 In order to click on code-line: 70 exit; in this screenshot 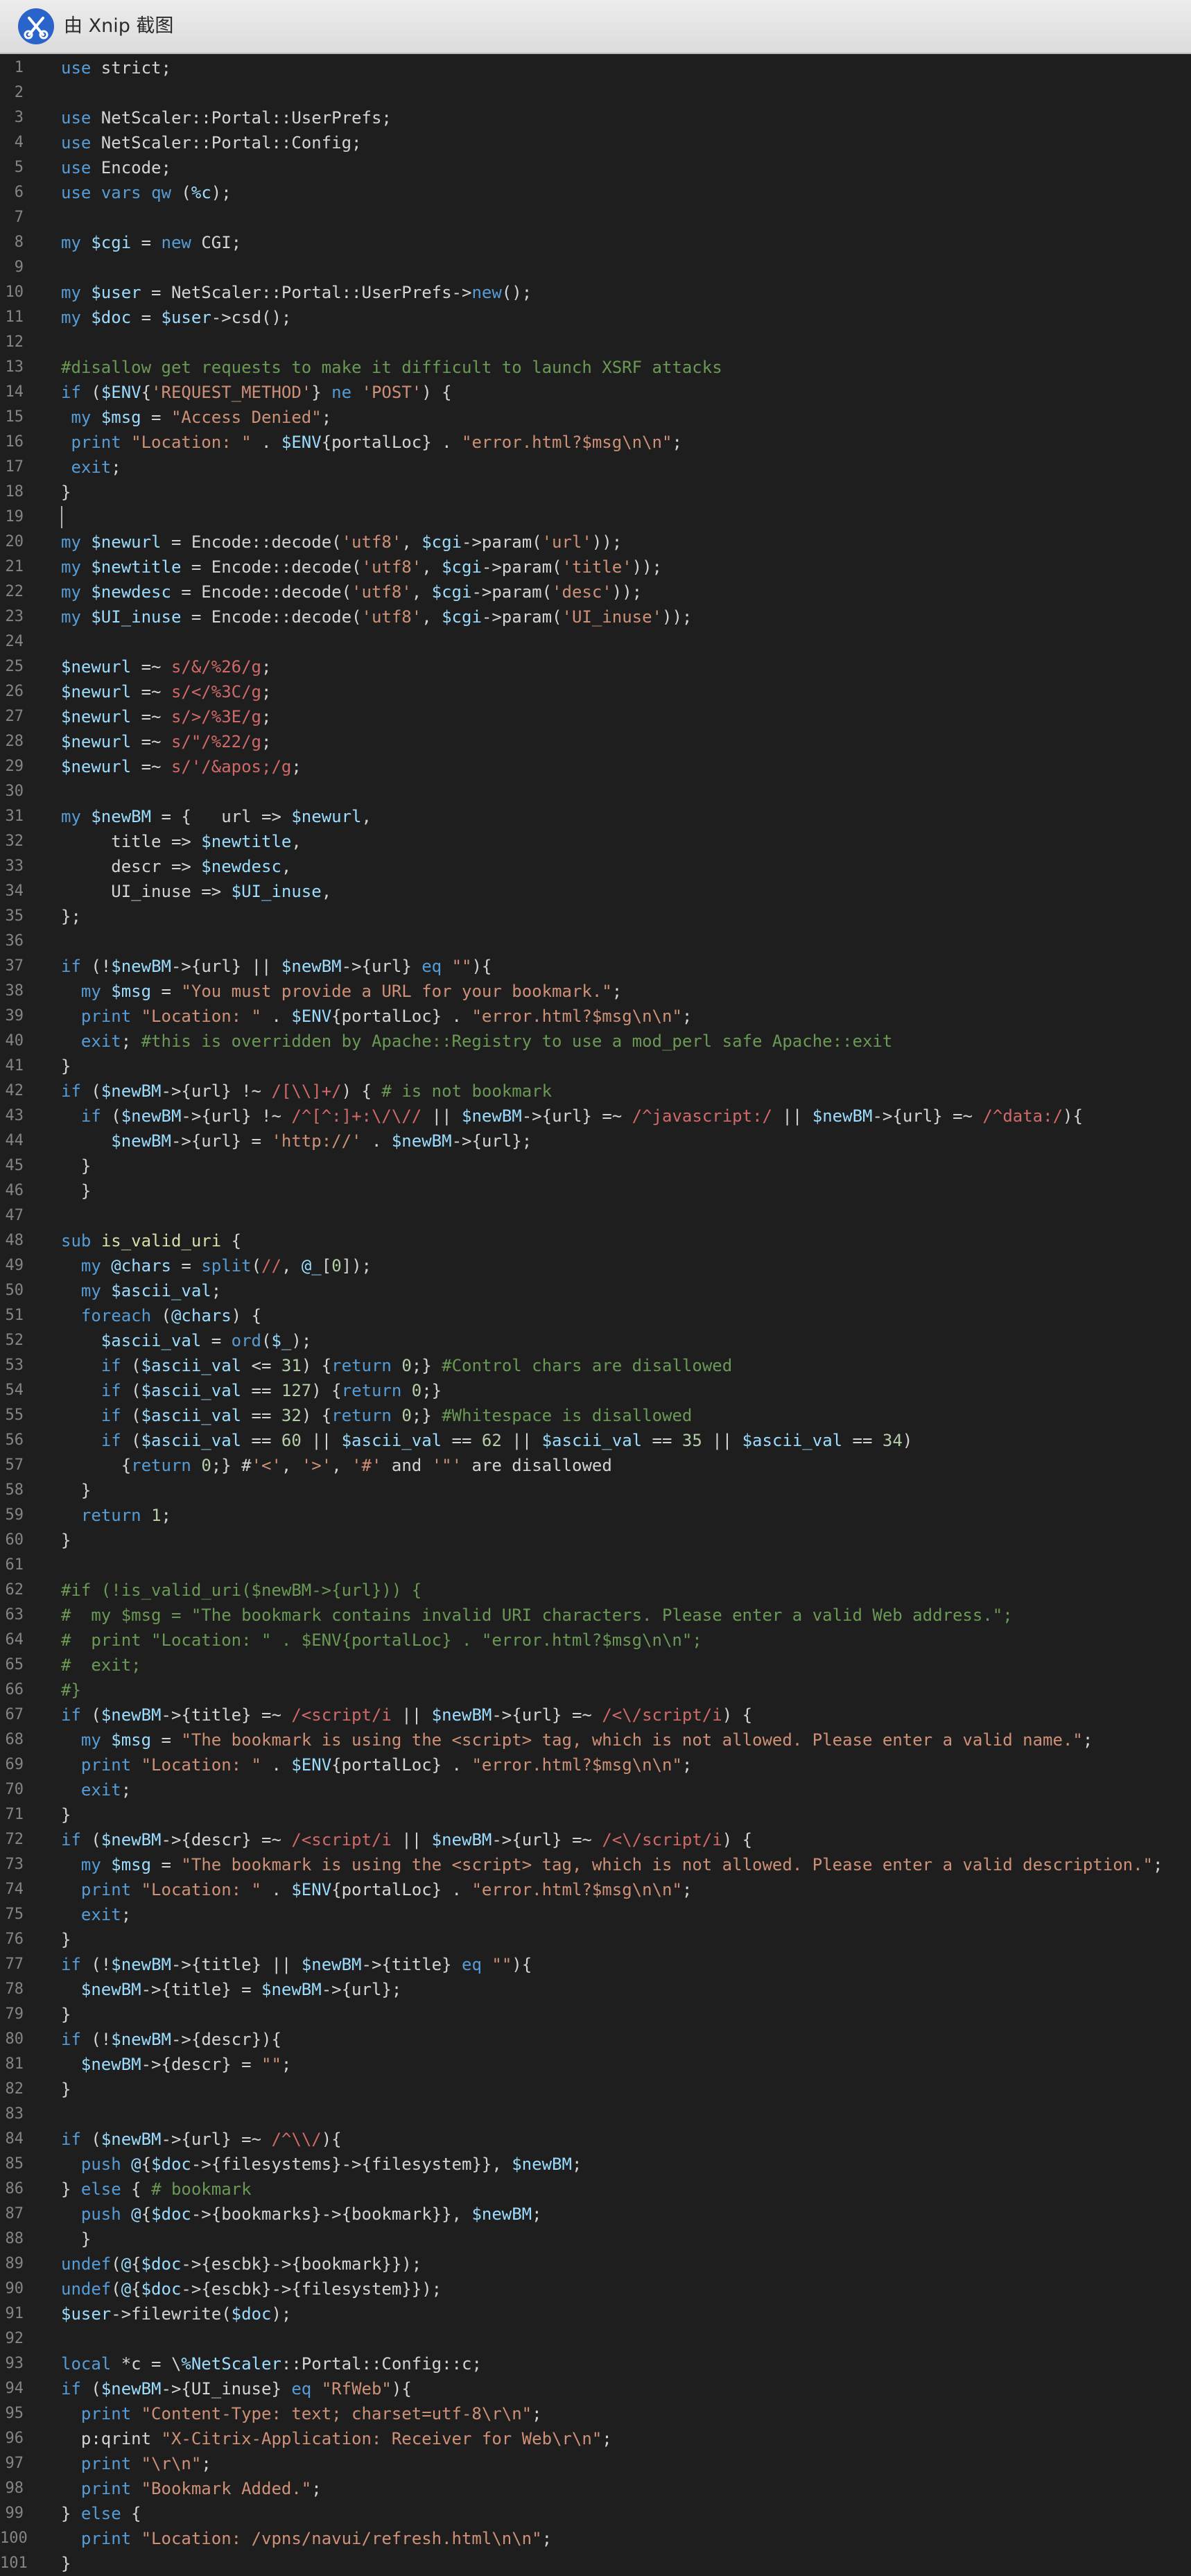, I will do `click(595, 1789)`.